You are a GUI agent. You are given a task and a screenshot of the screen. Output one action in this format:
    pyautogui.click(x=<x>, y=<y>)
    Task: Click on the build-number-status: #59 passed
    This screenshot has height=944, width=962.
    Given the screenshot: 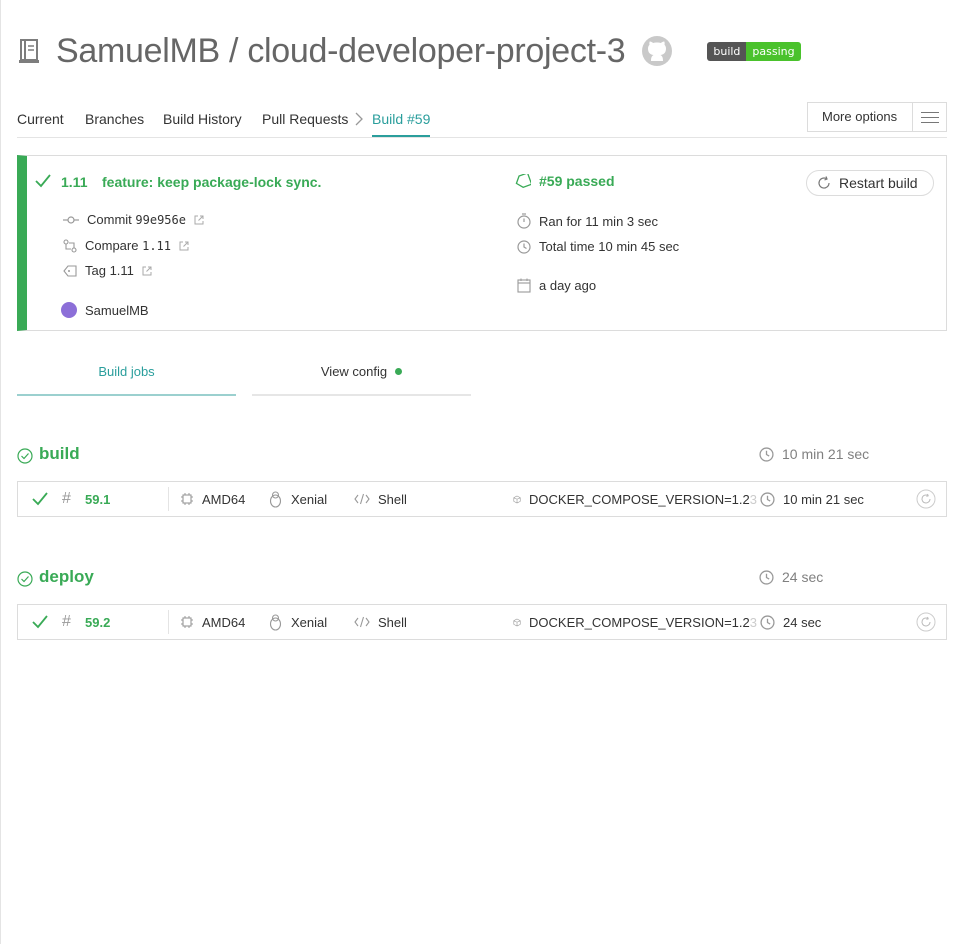 What is the action you would take?
    pyautogui.click(x=565, y=181)
    